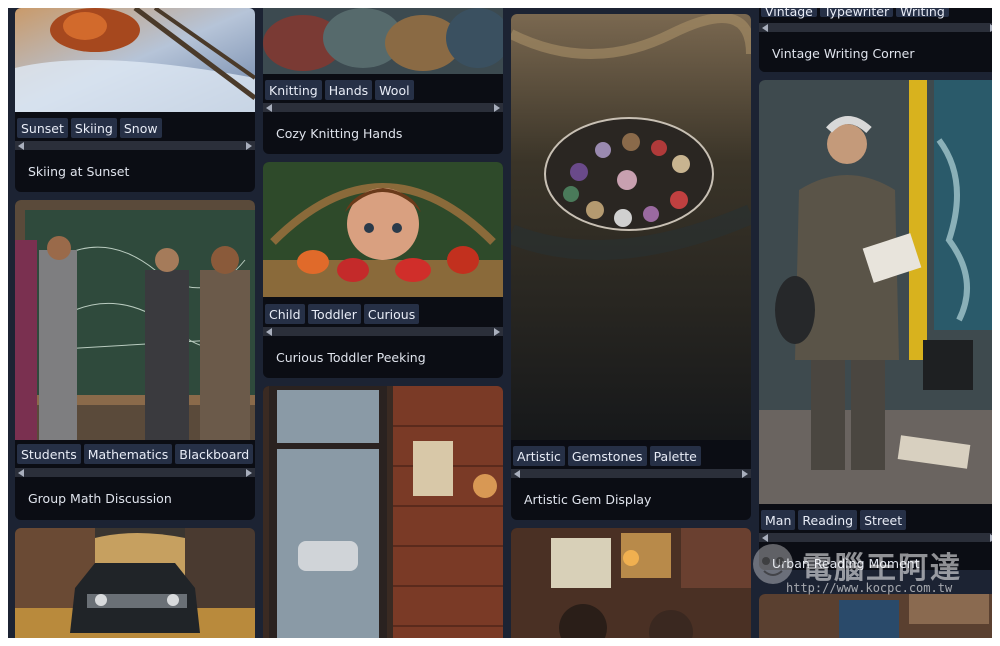 Image resolution: width=1000 pixels, height=646 pixels. Describe the element at coordinates (140, 128) in the screenshot. I see `tag-chip: Snow` at that location.